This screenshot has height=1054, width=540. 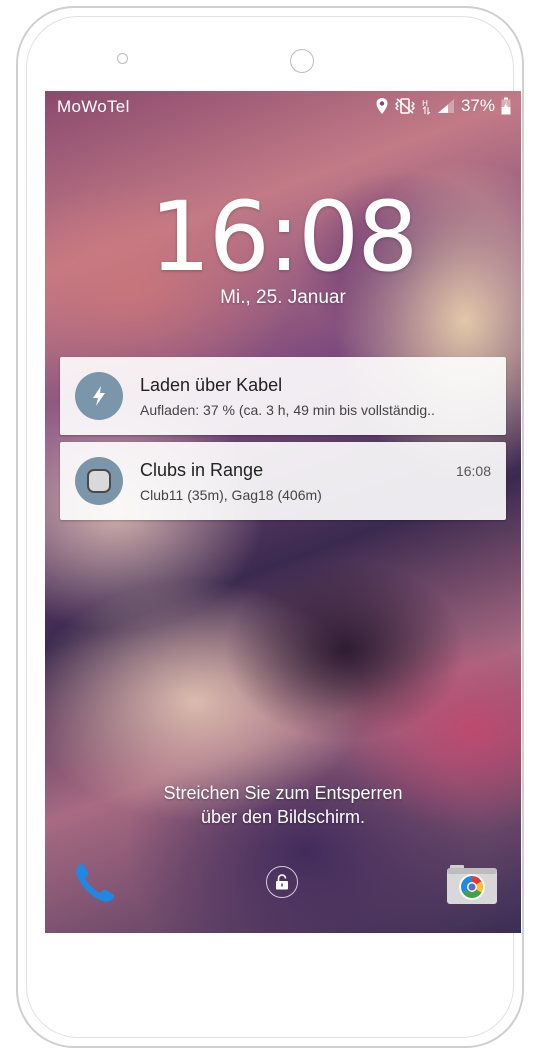 What do you see at coordinates (283, 106) in the screenshot?
I see `status-bar: MoWoTel H 37%` at bounding box center [283, 106].